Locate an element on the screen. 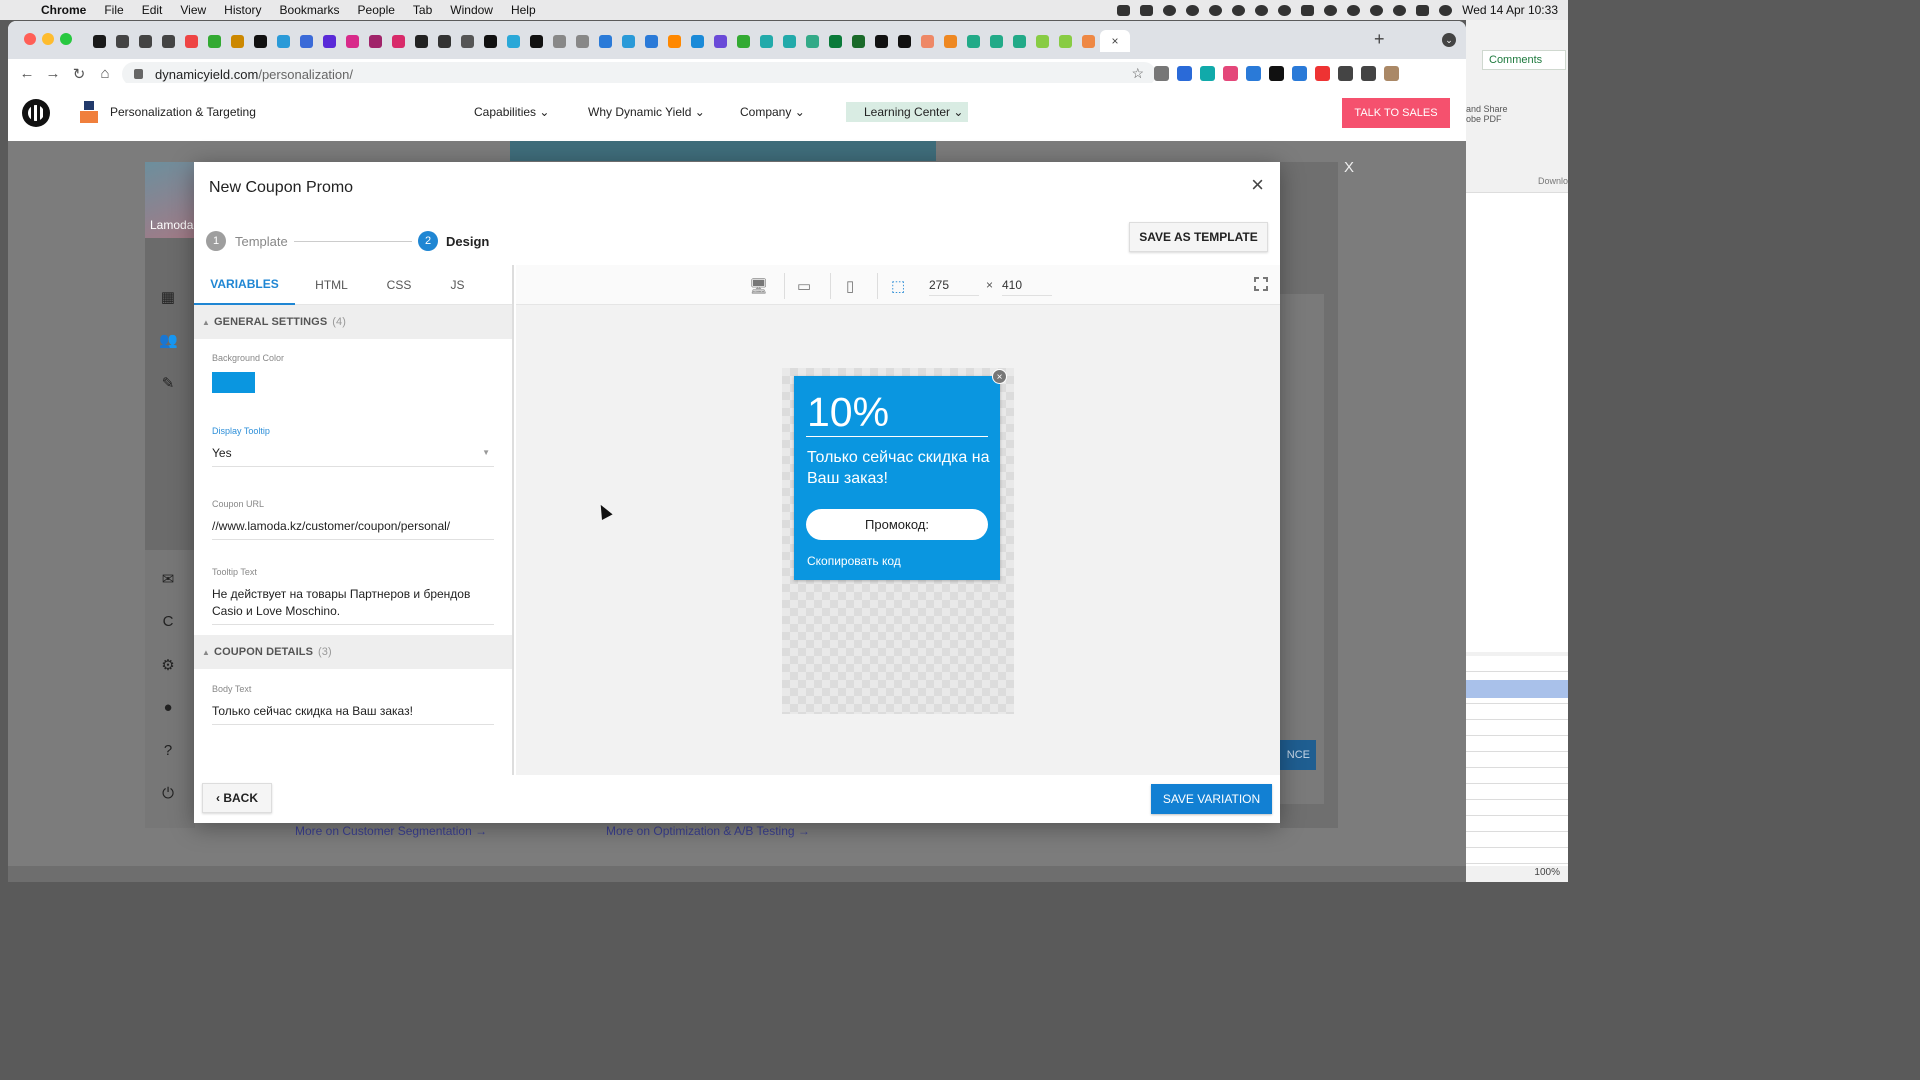 This screenshot has height=1080, width=1920. home-icon: ⌂ is located at coordinates (105, 73).